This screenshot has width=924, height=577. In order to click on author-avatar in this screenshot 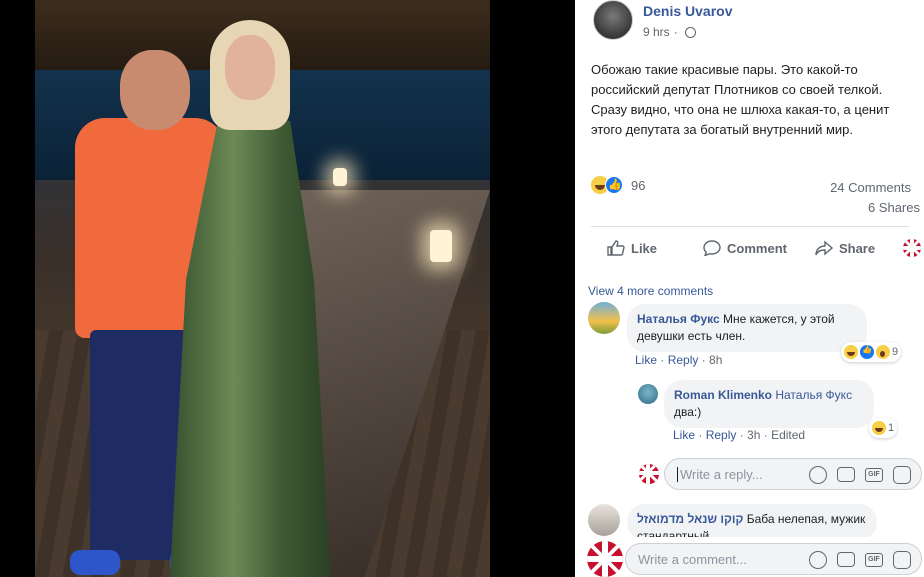, I will do `click(613, 20)`.